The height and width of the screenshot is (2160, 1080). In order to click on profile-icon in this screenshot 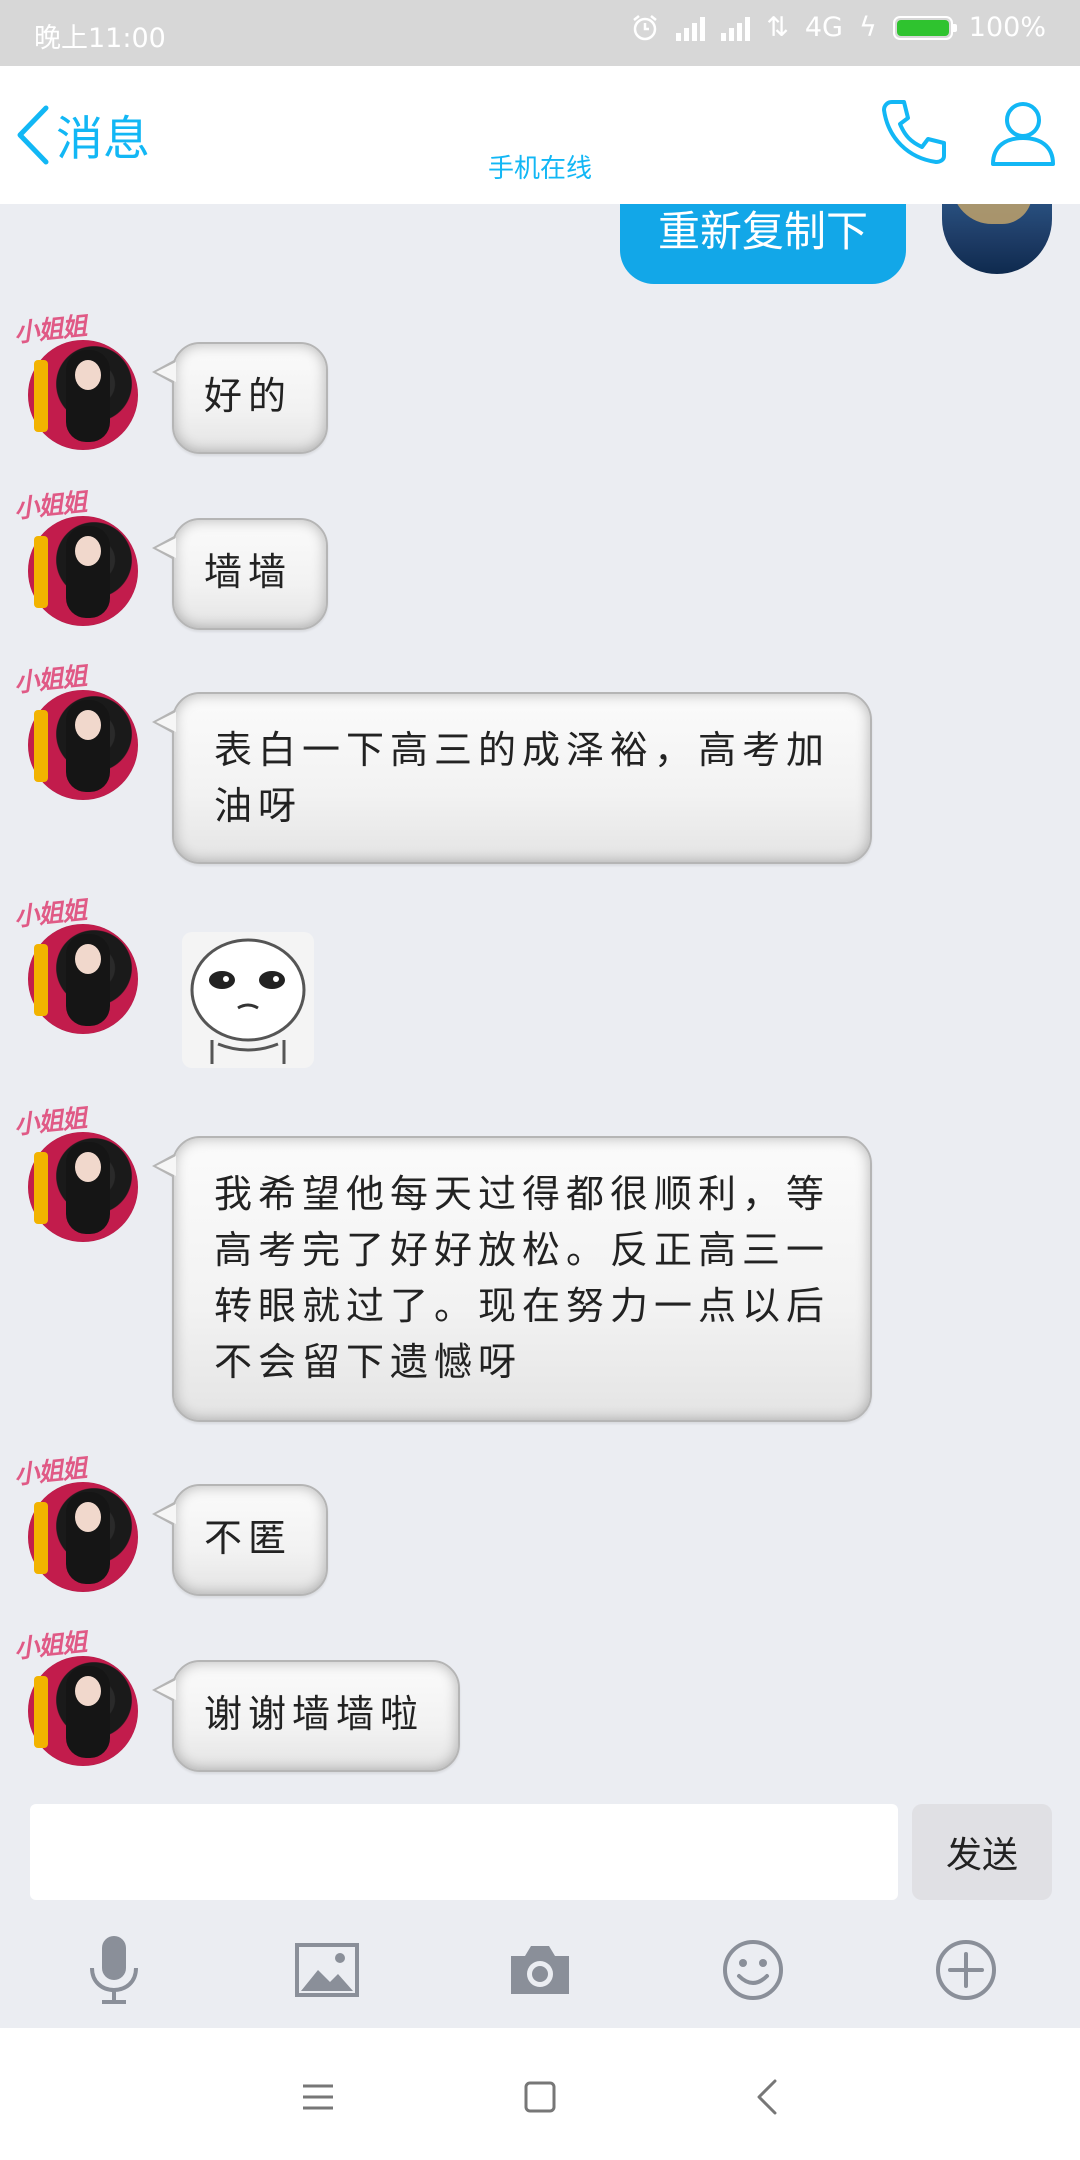, I will do `click(1023, 134)`.